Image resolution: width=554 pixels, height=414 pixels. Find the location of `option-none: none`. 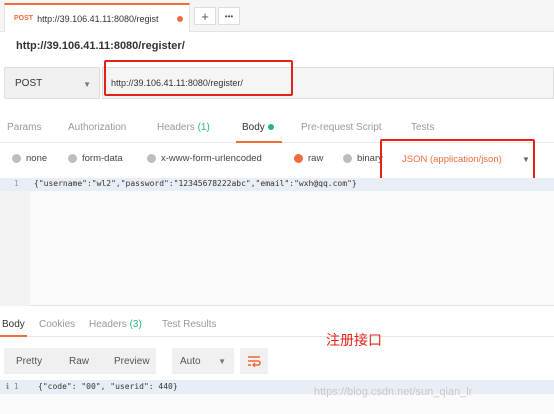

option-none: none is located at coordinates (29, 158).